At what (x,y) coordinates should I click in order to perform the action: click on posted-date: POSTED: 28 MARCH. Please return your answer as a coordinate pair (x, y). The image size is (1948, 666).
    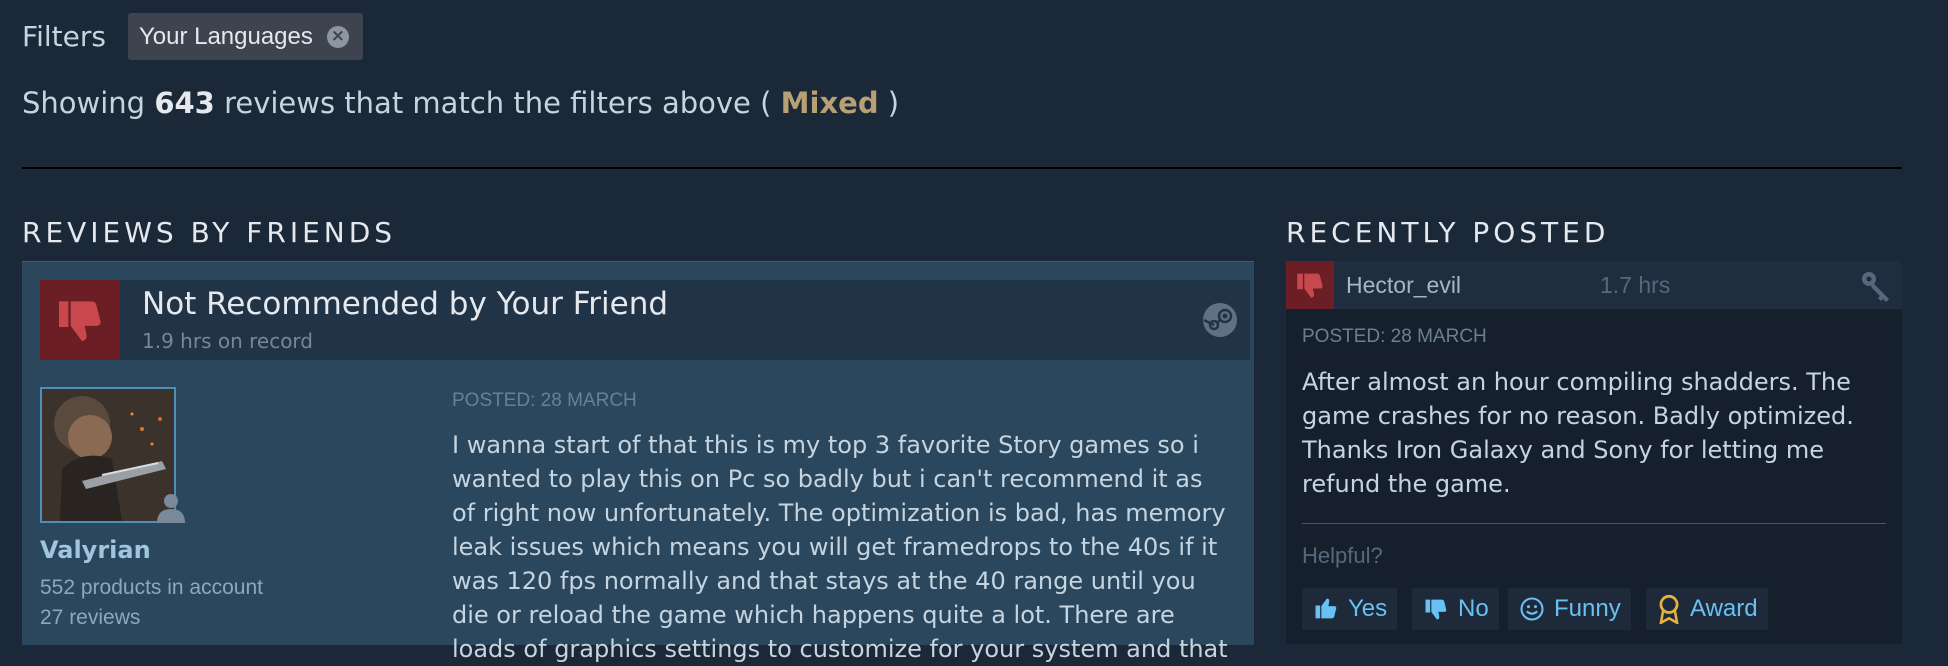
    Looking at the image, I should click on (544, 400).